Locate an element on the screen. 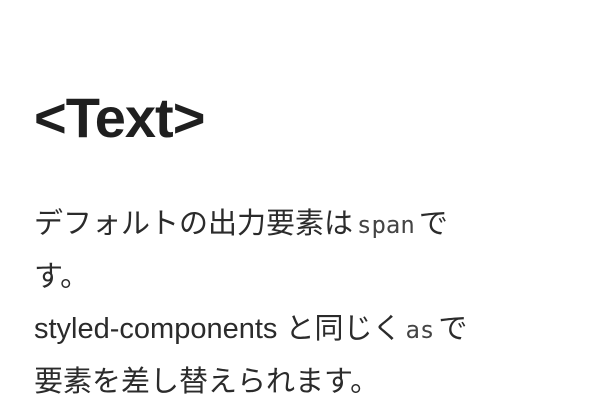 The image size is (600, 408). paragraph-line-2: す。 is located at coordinates (62, 277).